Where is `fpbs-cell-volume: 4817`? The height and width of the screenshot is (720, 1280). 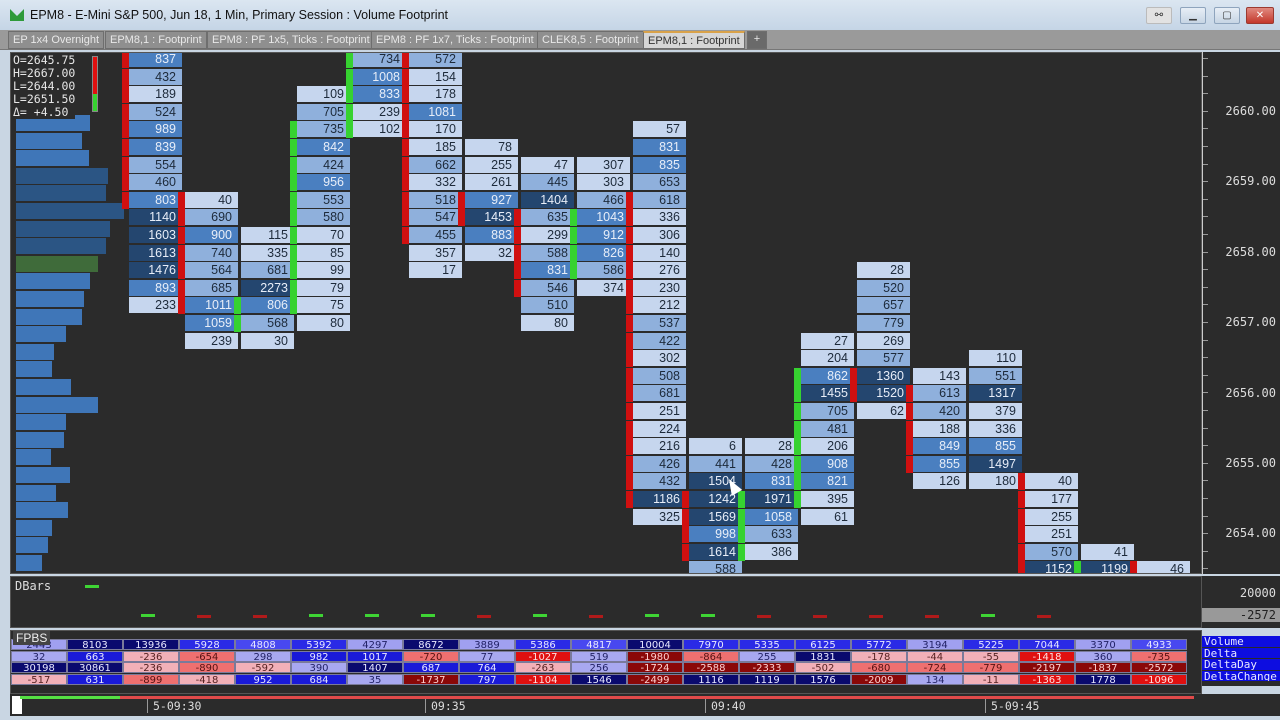
fpbs-cell-volume: 4817 is located at coordinates (599, 645).